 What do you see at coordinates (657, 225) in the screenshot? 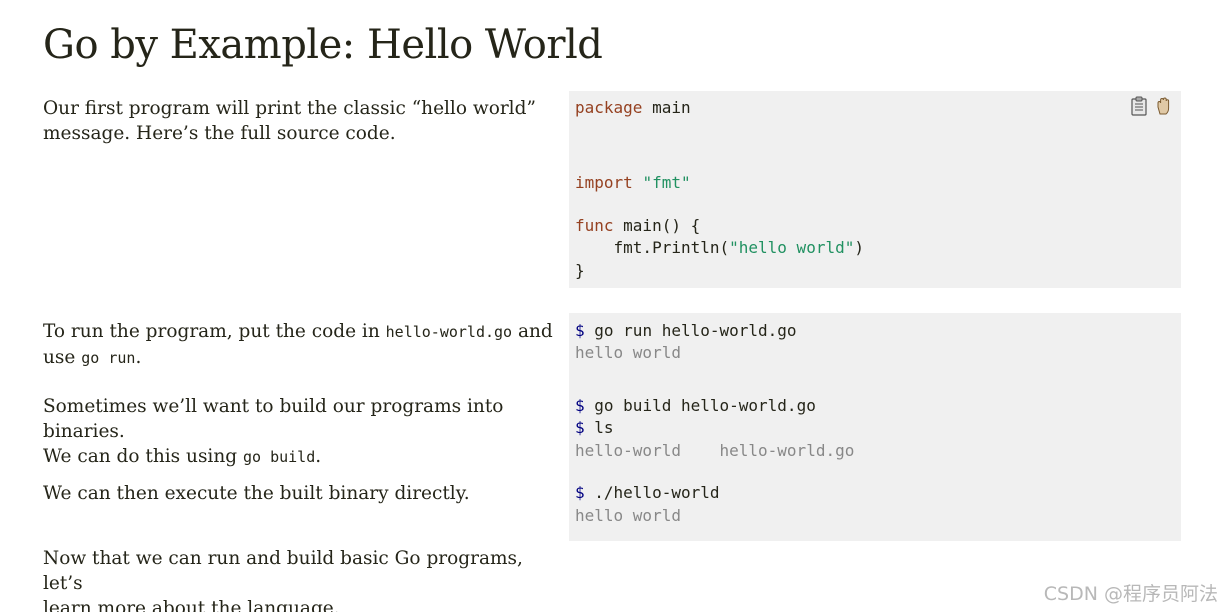
I see `code-text: main() {` at bounding box center [657, 225].